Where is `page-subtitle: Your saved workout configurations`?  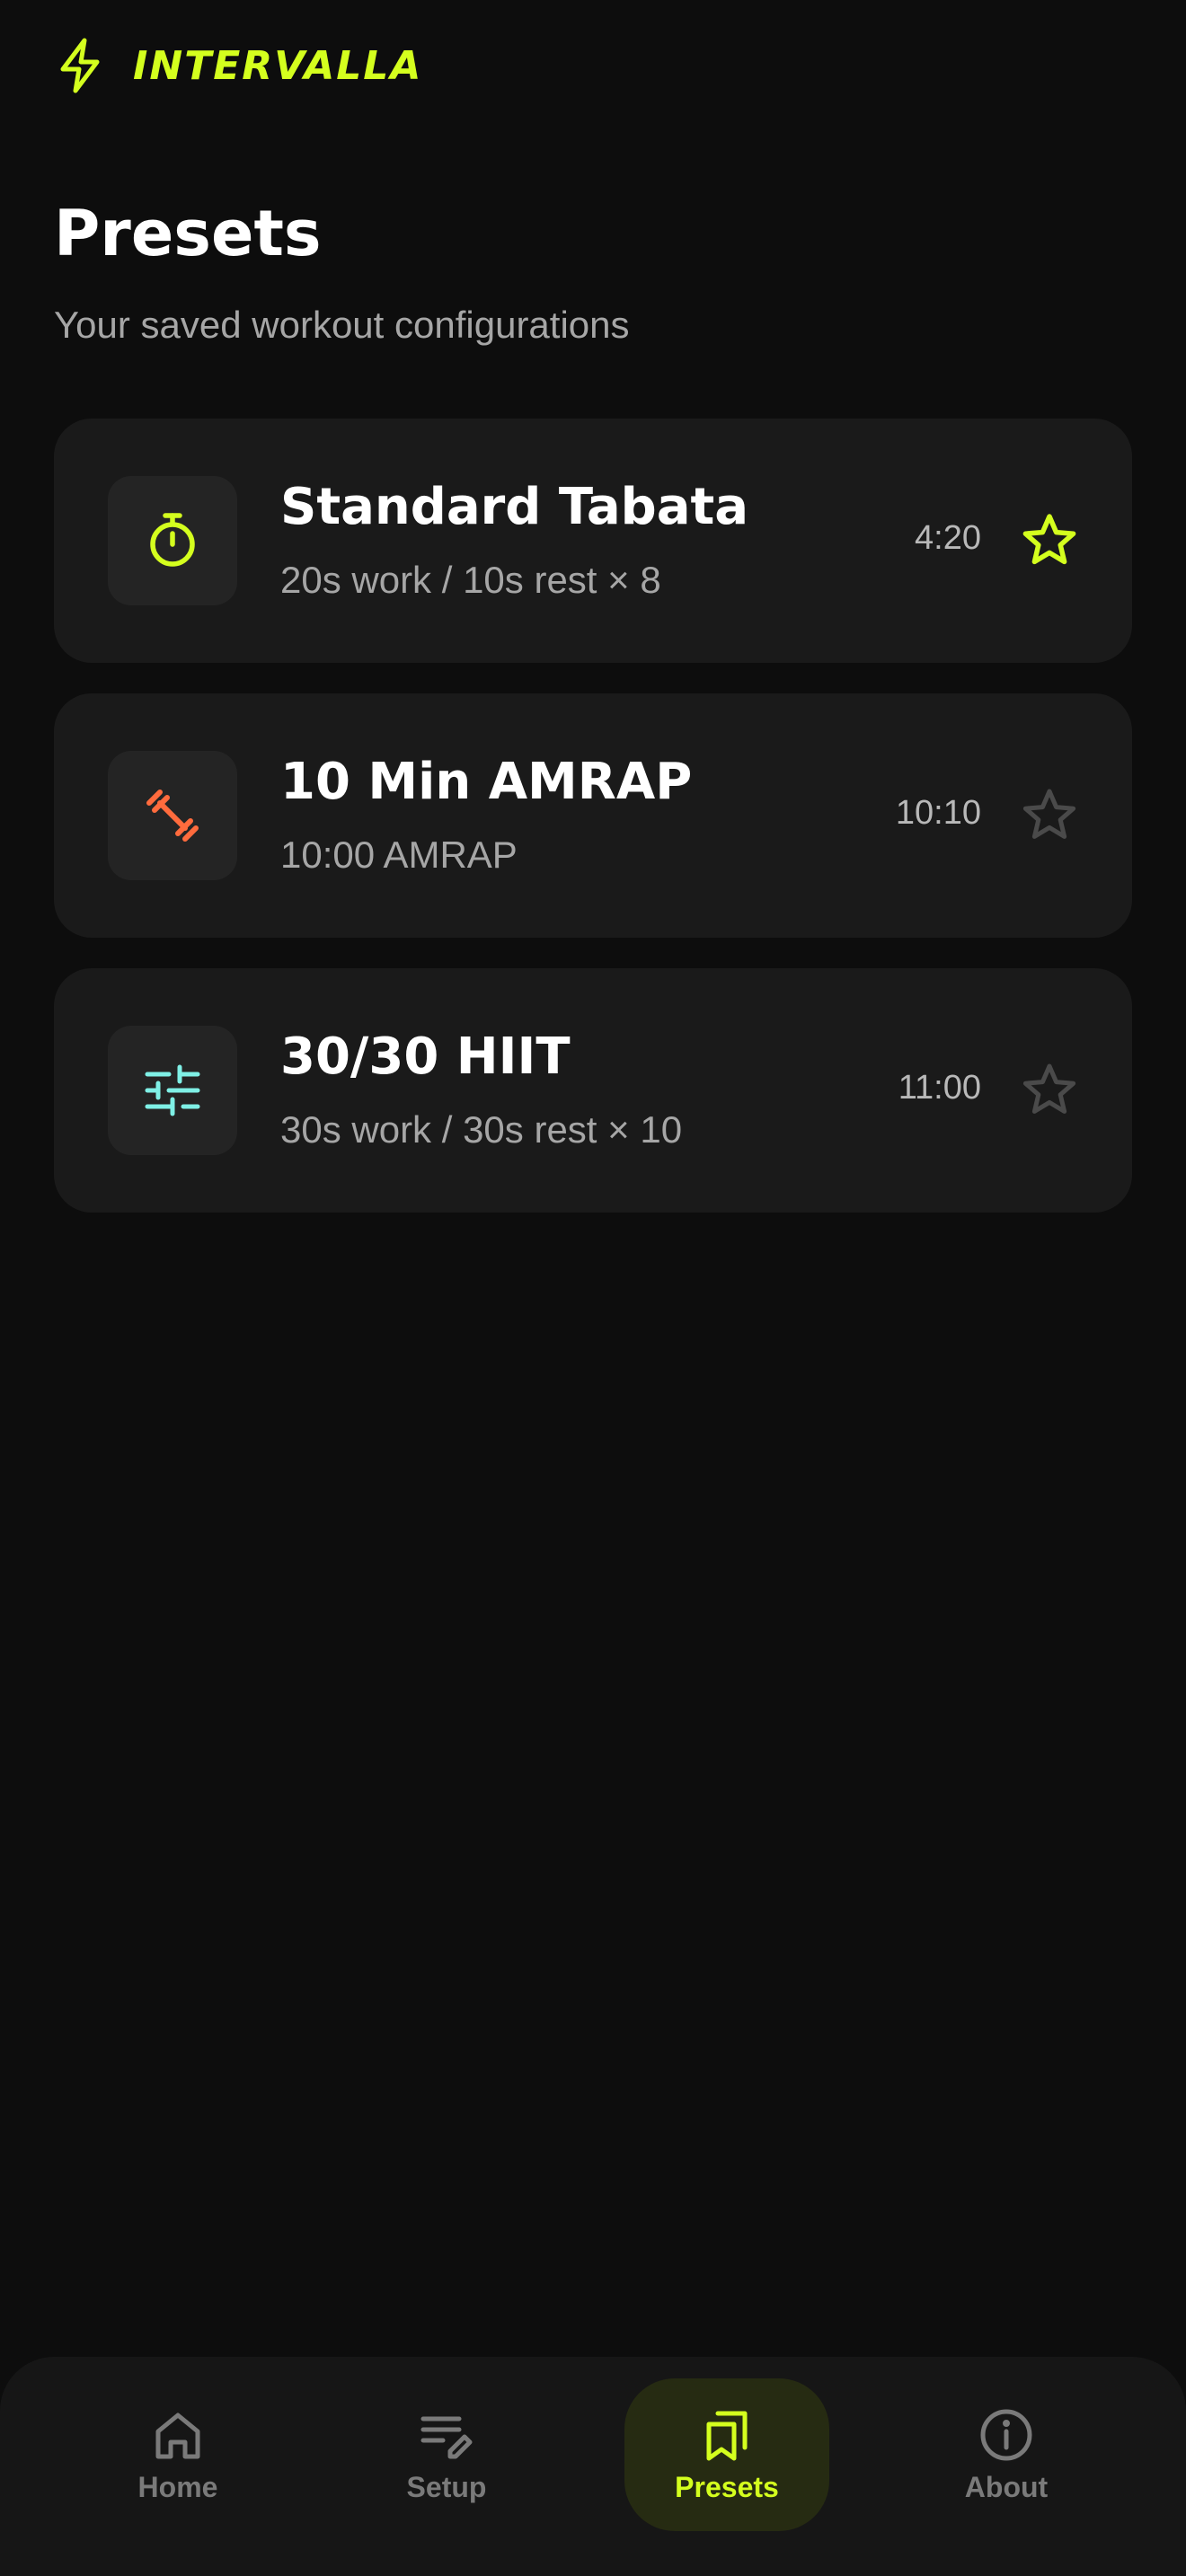 page-subtitle: Your saved workout configurations is located at coordinates (342, 325).